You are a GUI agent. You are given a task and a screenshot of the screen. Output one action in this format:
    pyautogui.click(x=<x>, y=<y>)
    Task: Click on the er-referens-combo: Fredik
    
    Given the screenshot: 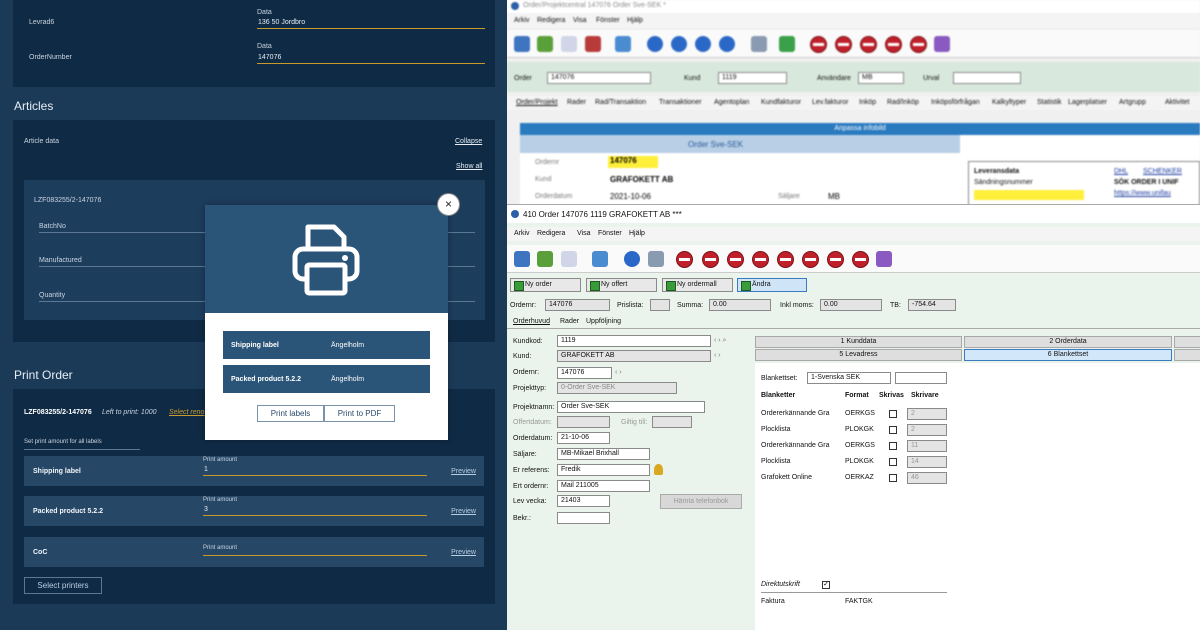 What is the action you would take?
    pyautogui.click(x=603, y=470)
    